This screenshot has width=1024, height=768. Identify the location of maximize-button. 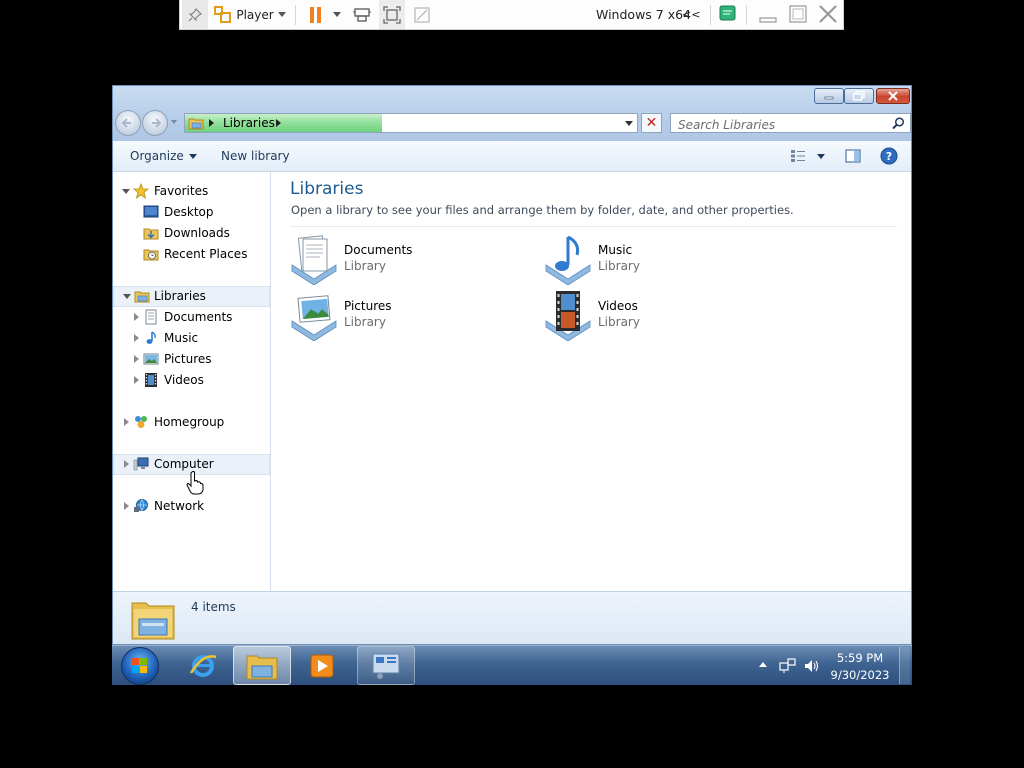
(859, 96).